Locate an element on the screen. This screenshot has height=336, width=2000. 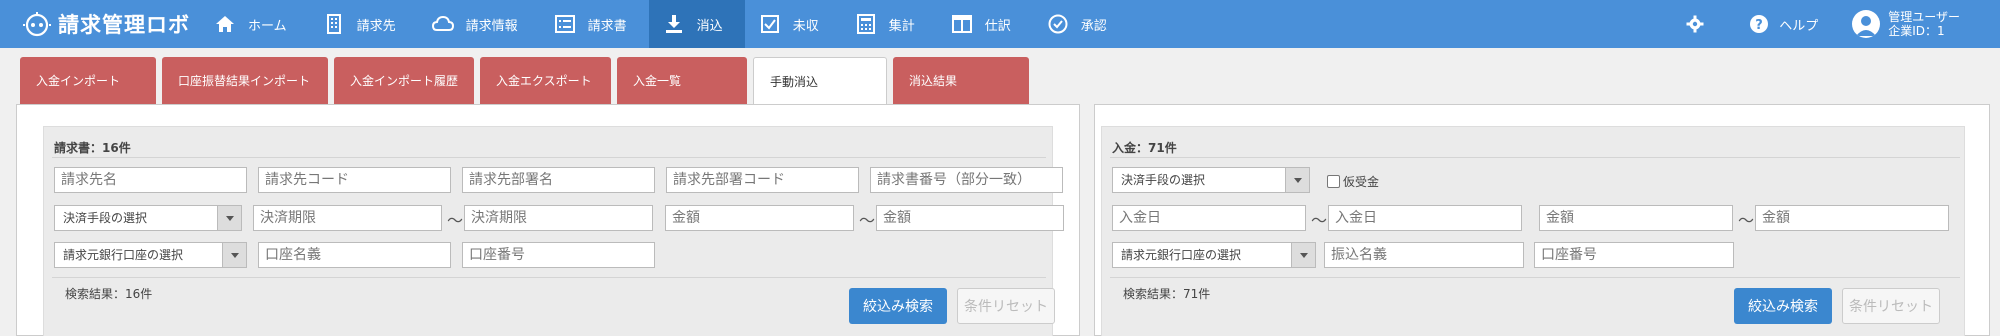
client-code-input: 請求先コード is located at coordinates (354, 180).